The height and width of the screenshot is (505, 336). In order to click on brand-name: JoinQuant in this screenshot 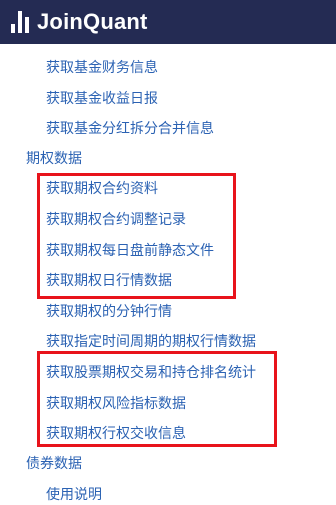, I will do `click(92, 21)`.